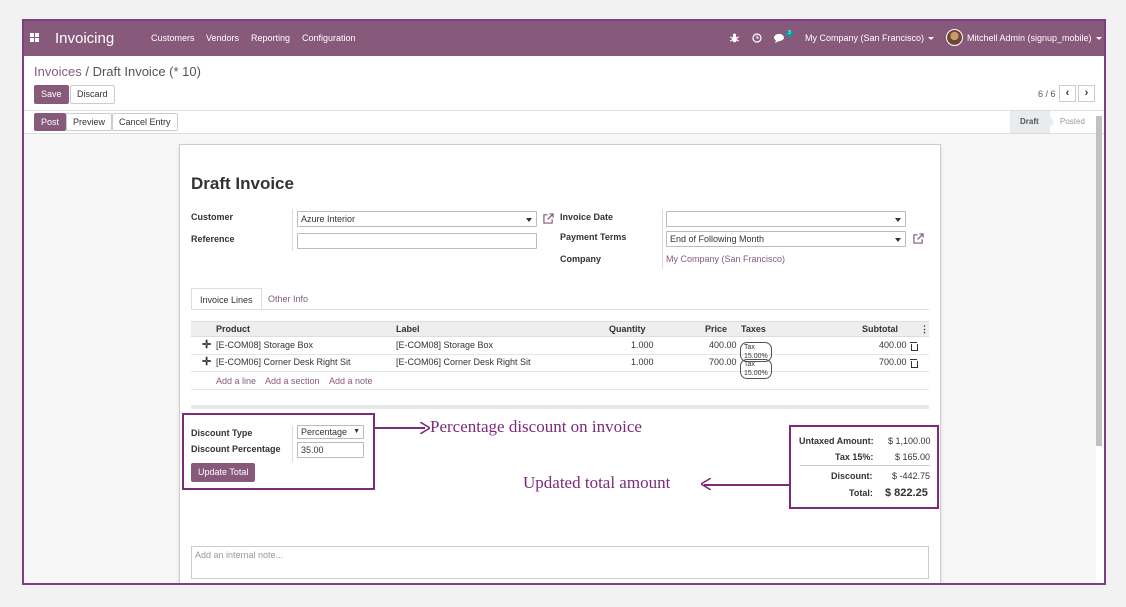  I want to click on menu-configuration: Configuration, so click(329, 38).